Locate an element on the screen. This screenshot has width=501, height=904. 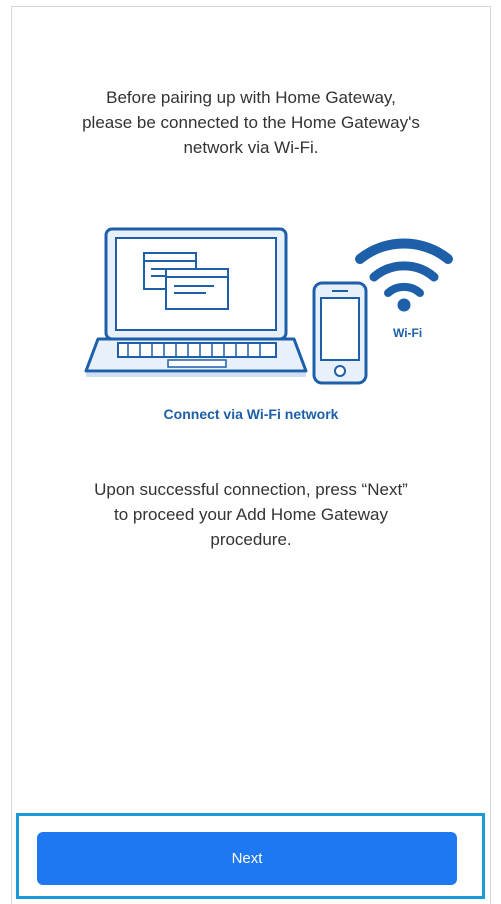
wifi-icon is located at coordinates (404, 275).